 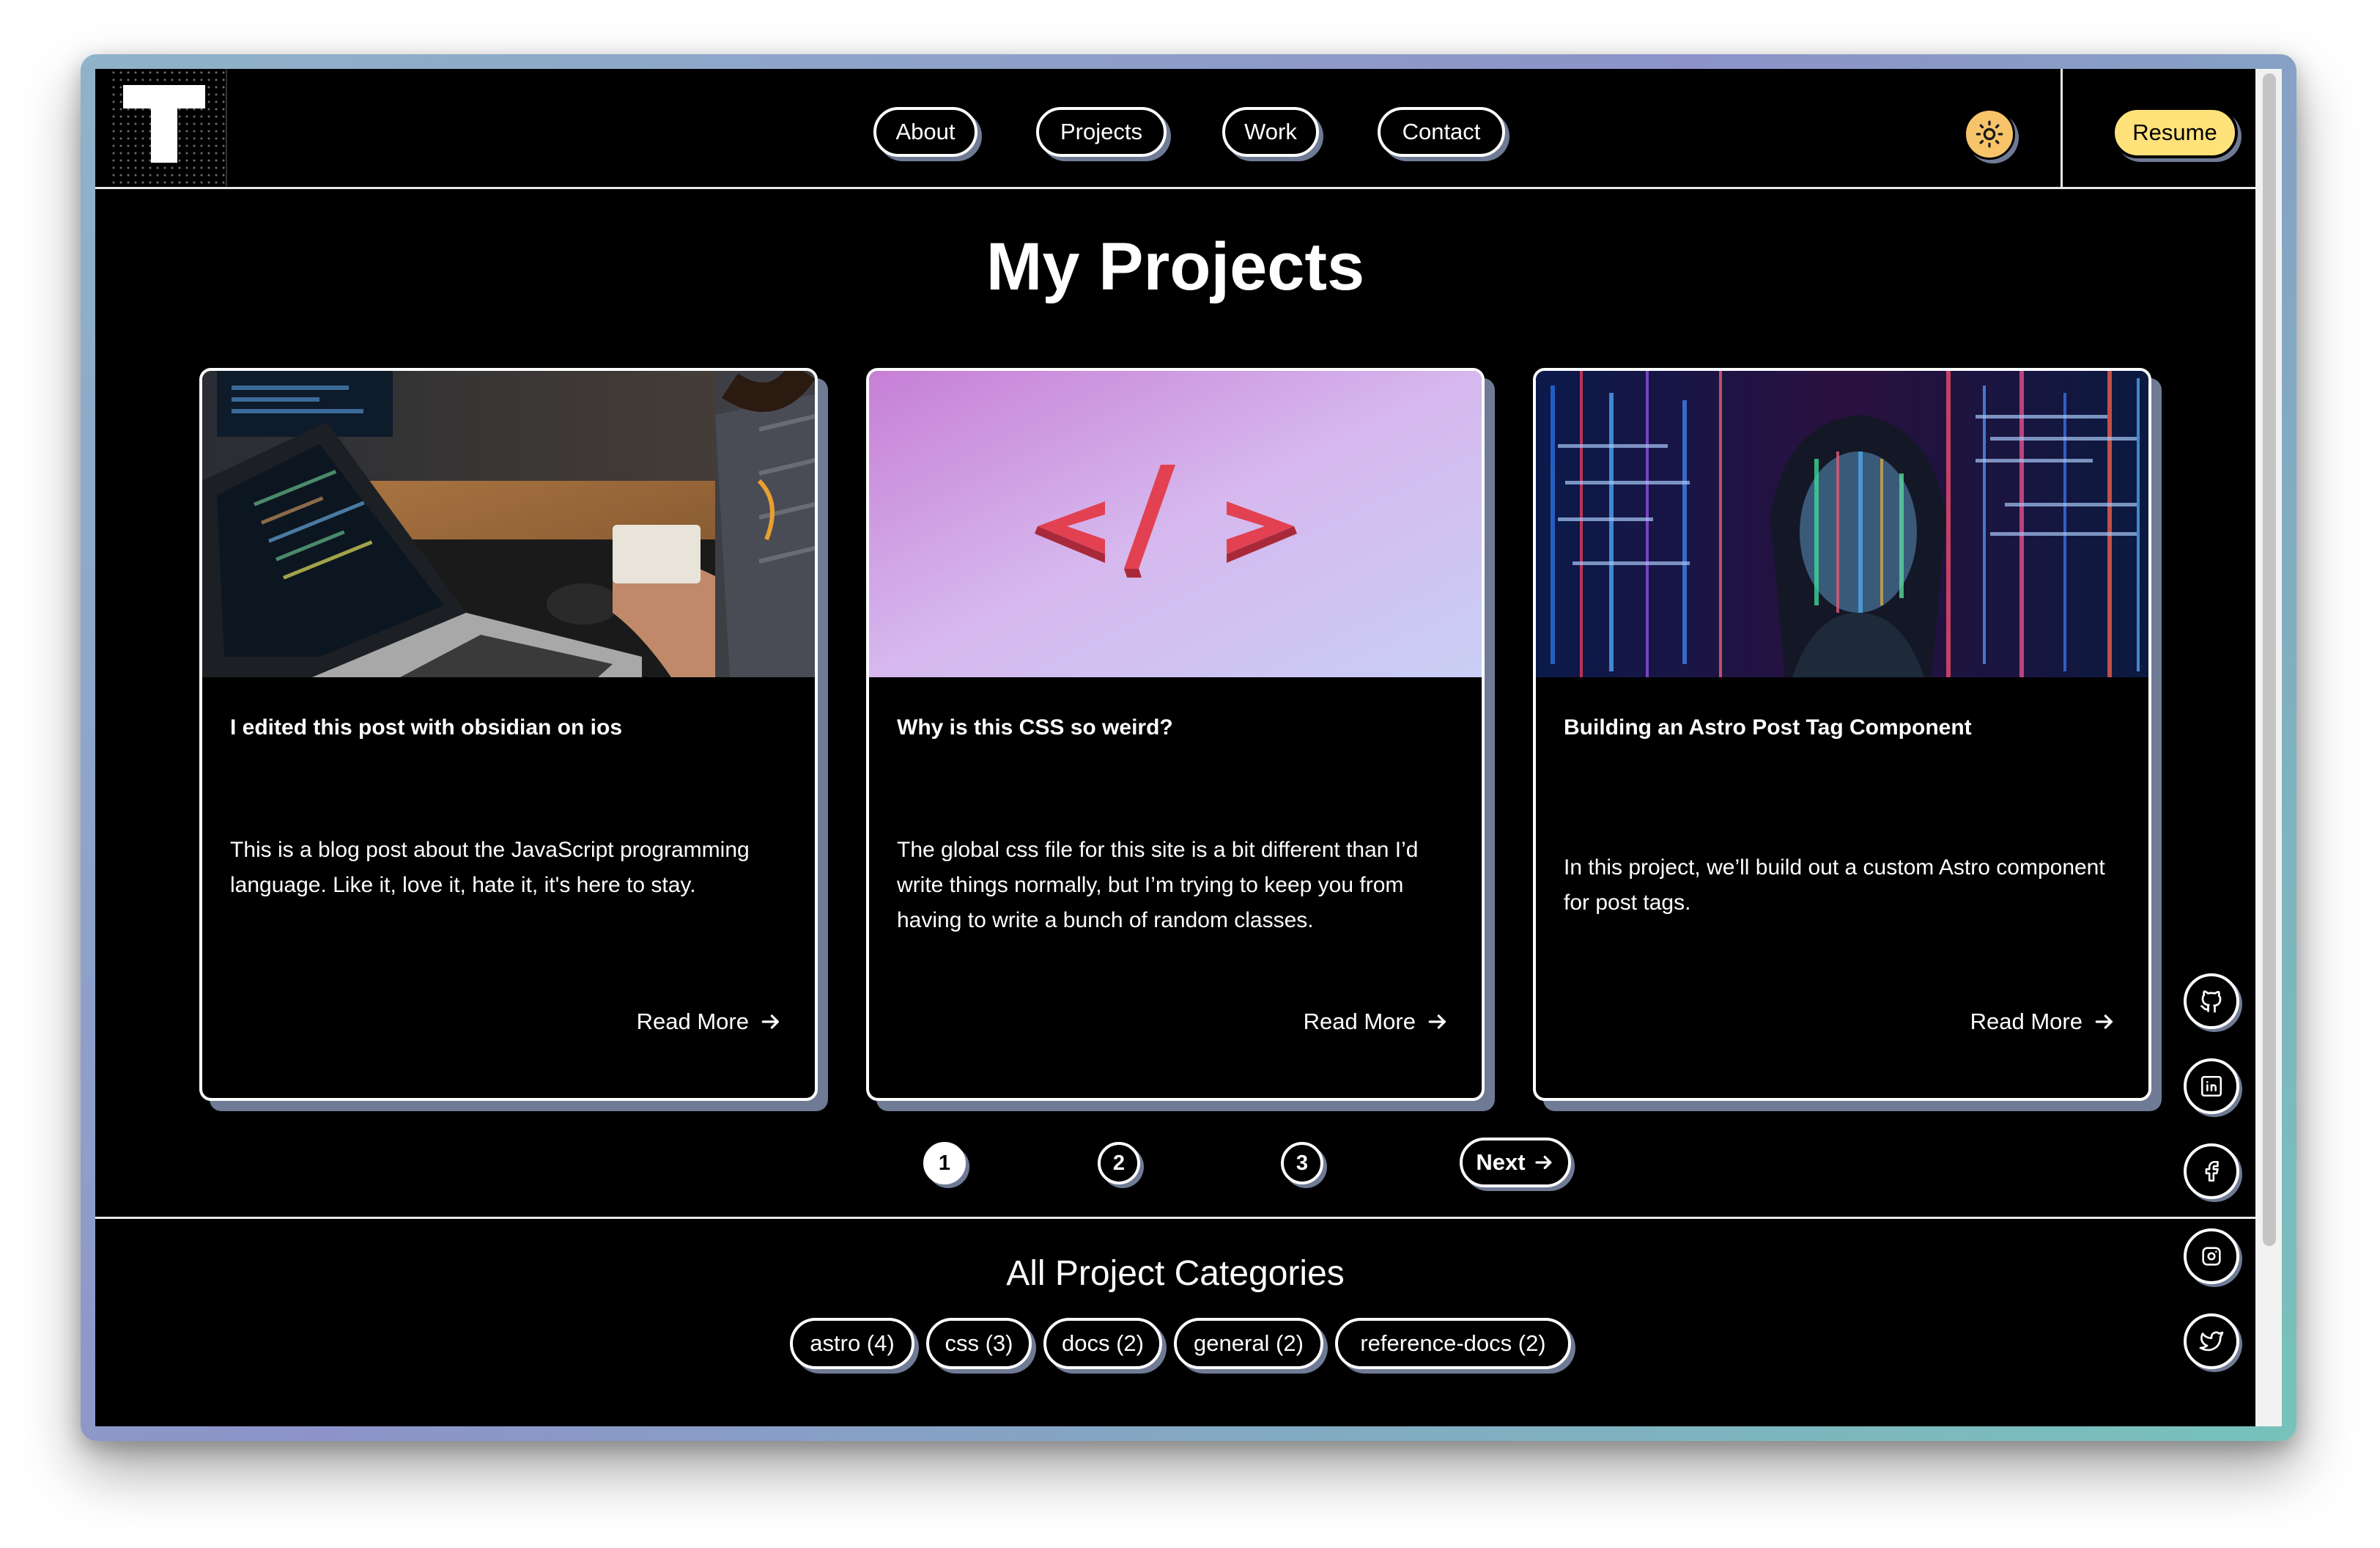 I want to click on linkedin-icon, so click(x=2211, y=1086).